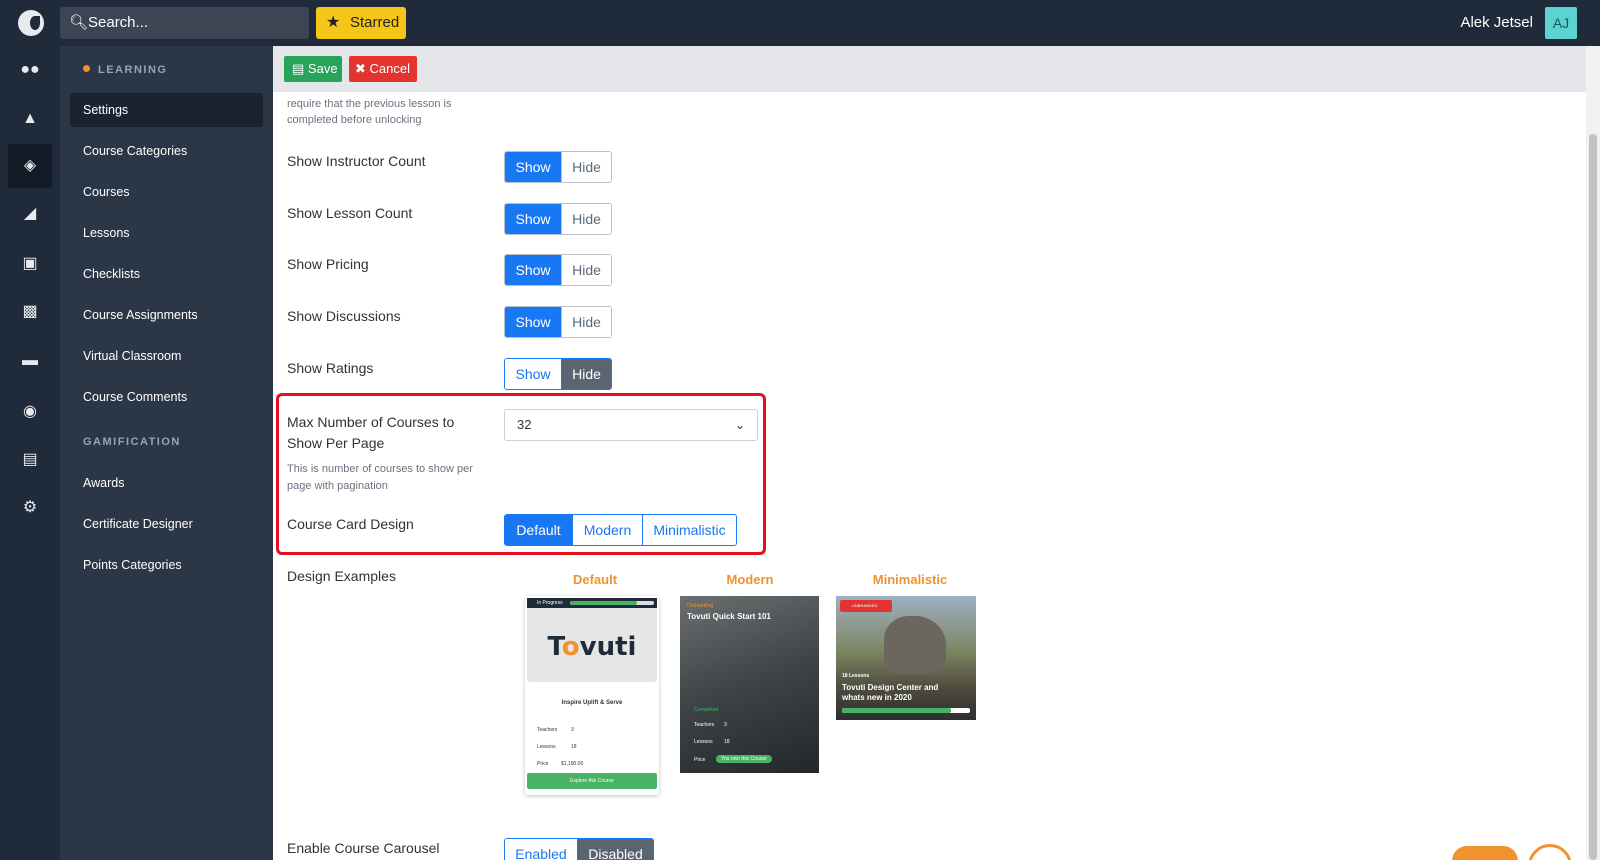  I want to click on logo-text-o: o, so click(570, 647).